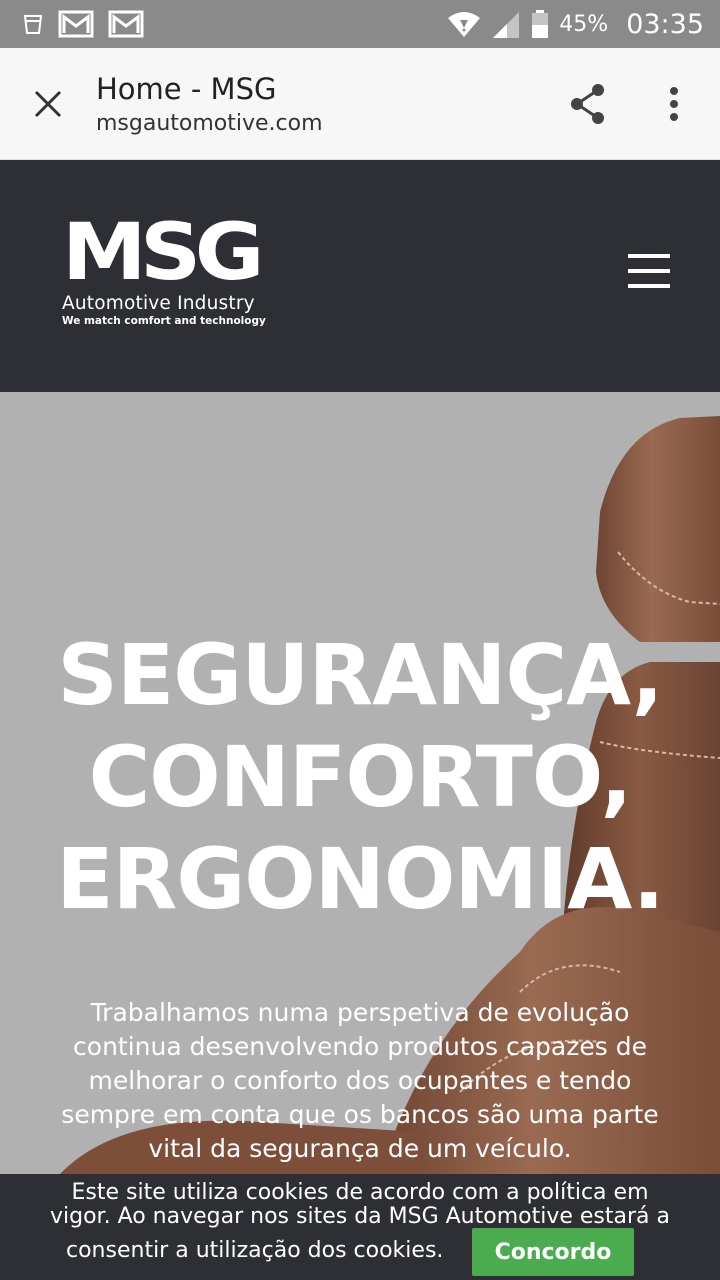  I want to click on battery-icon, so click(540, 24).